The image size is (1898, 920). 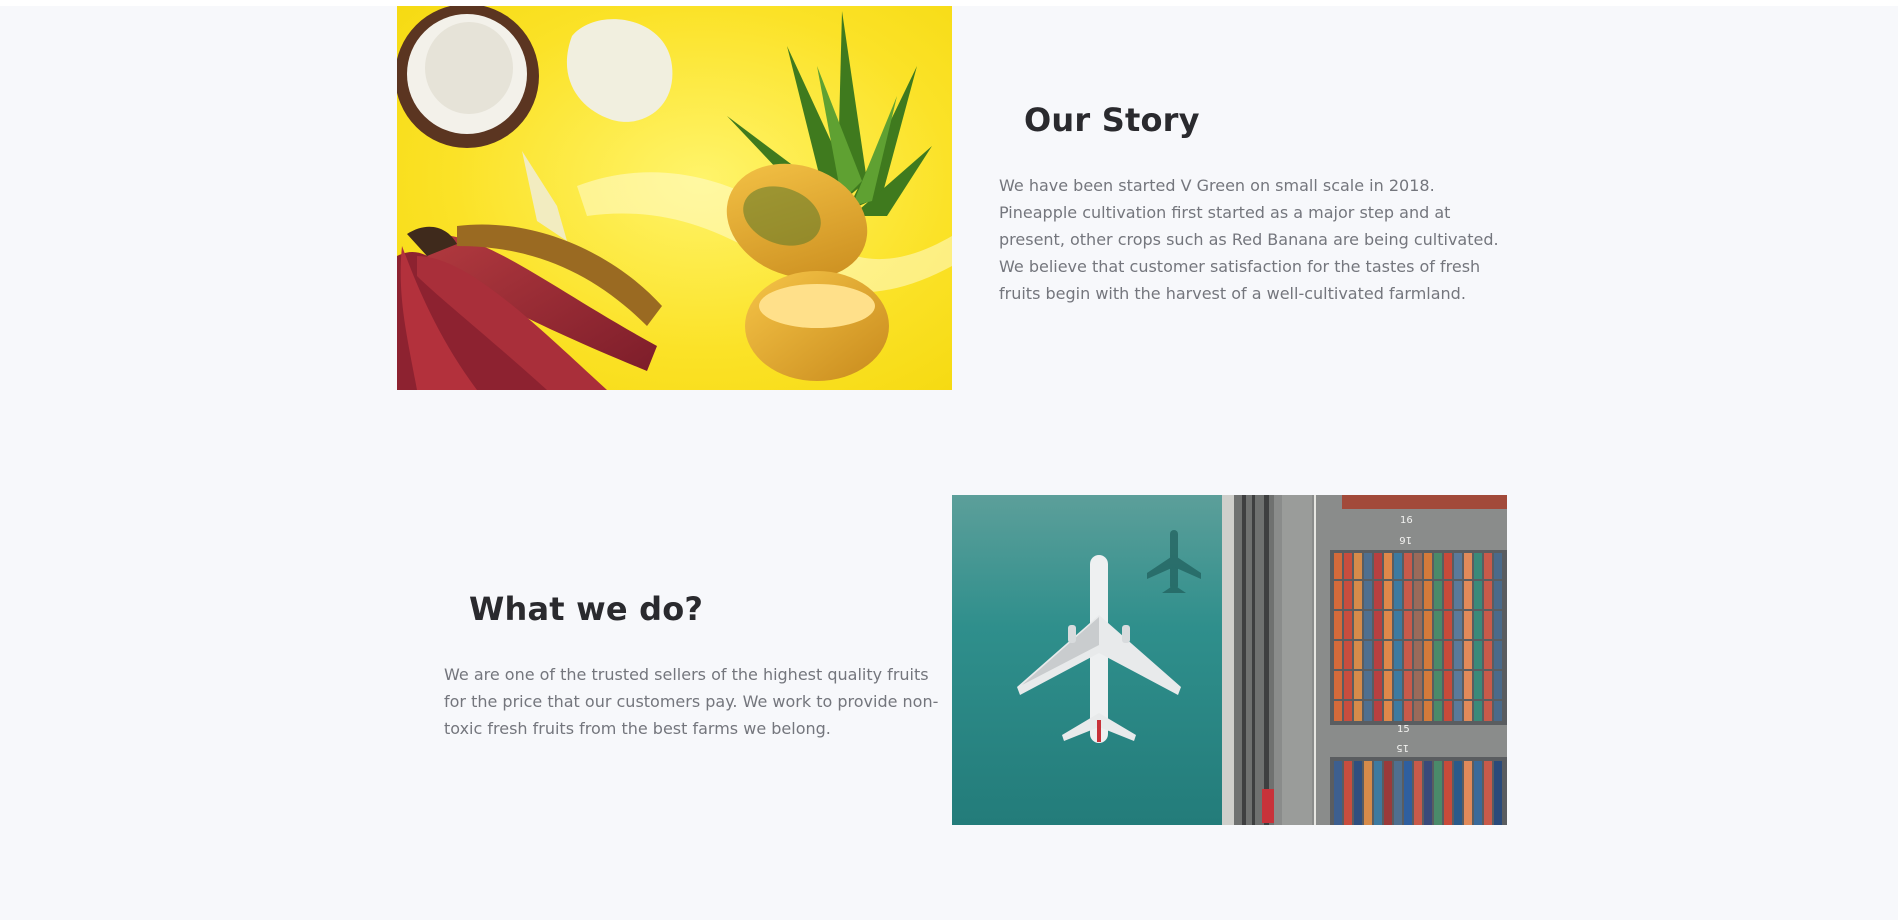 What do you see at coordinates (1403, 729) in the screenshot?
I see `berth-label-bottom: 15` at bounding box center [1403, 729].